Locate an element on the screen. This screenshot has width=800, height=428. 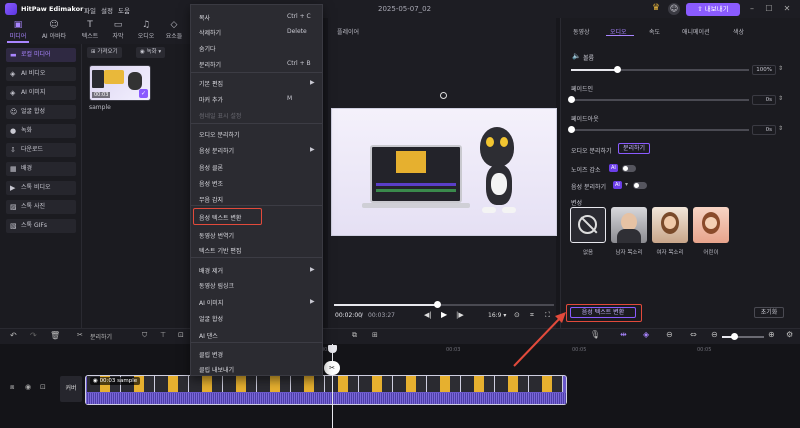
sidebar-item-record: ● 녹화 is located at coordinates (41, 131).